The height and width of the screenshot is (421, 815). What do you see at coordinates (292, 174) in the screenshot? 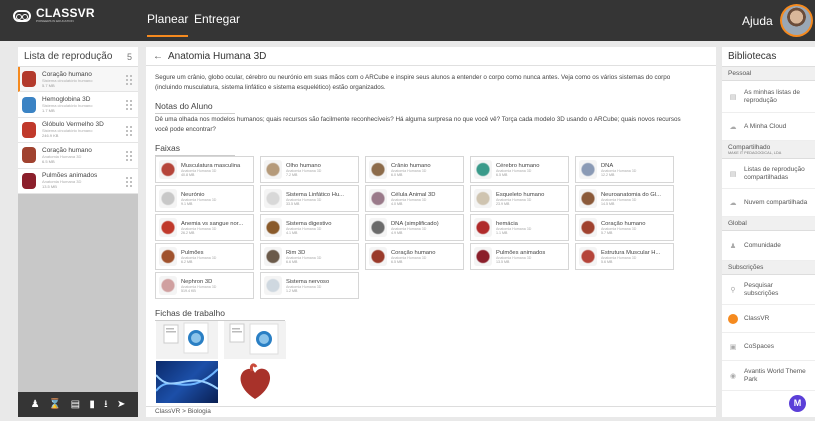
I see `track-size: 7.2 MB` at bounding box center [292, 174].